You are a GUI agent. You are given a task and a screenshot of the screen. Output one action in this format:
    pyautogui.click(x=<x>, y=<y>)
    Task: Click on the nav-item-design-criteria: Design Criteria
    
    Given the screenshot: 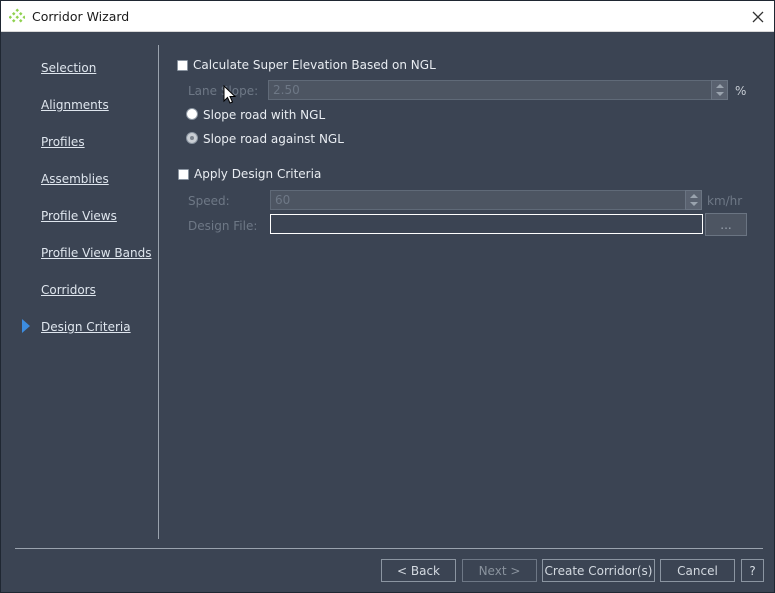 What is the action you would take?
    pyautogui.click(x=86, y=327)
    